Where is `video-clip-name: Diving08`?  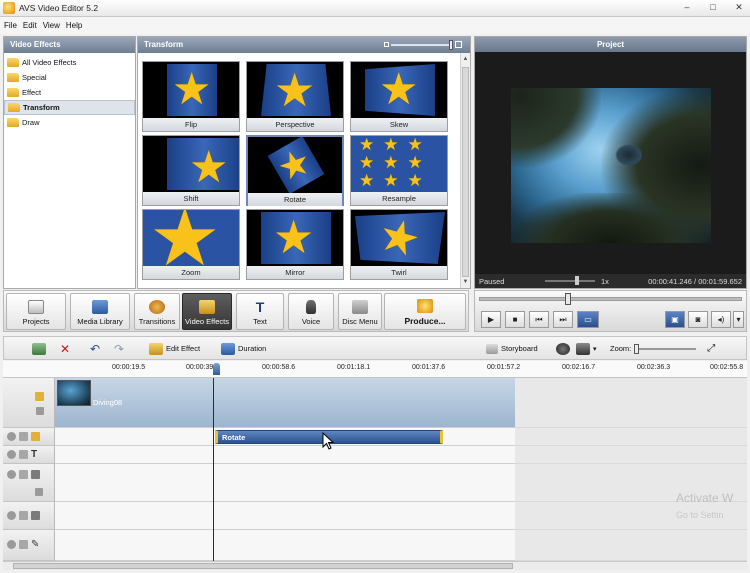 video-clip-name: Diving08 is located at coordinates (108, 402).